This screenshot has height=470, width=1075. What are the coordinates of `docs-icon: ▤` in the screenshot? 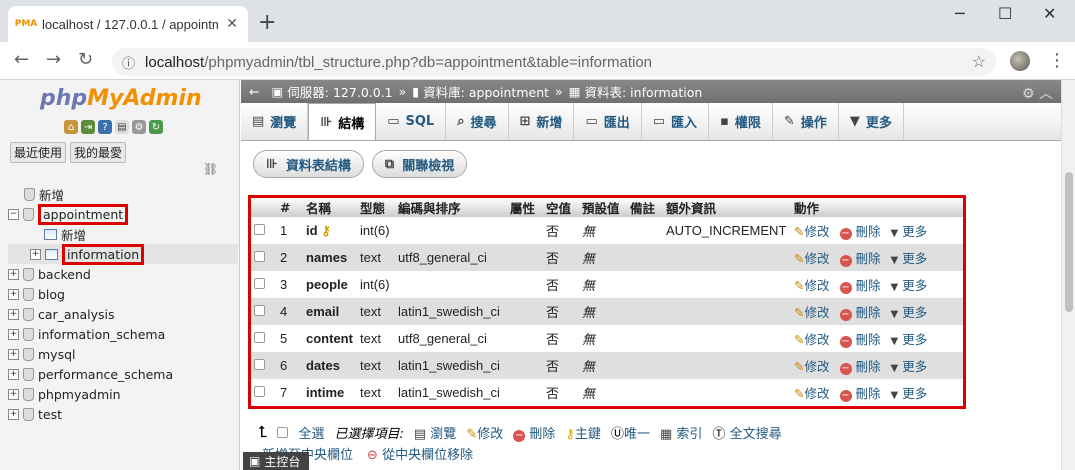 It's located at (122, 127).